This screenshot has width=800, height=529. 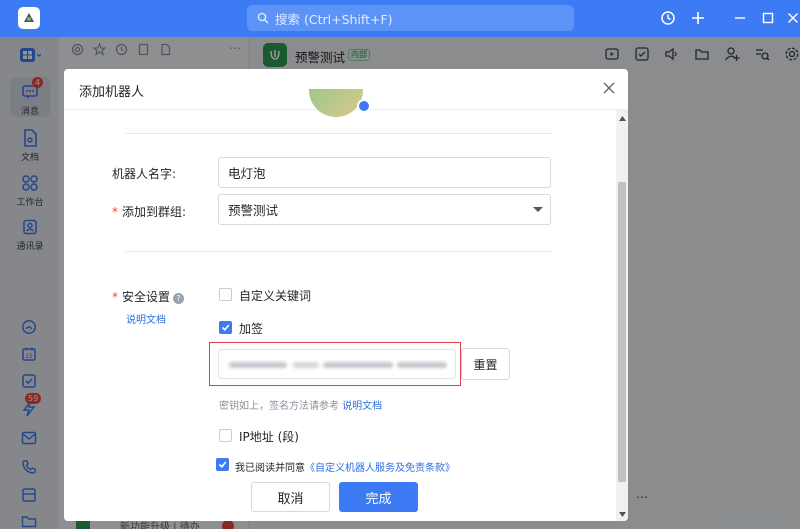 What do you see at coordinates (251, 329) in the screenshot?
I see `sign-label: 加签` at bounding box center [251, 329].